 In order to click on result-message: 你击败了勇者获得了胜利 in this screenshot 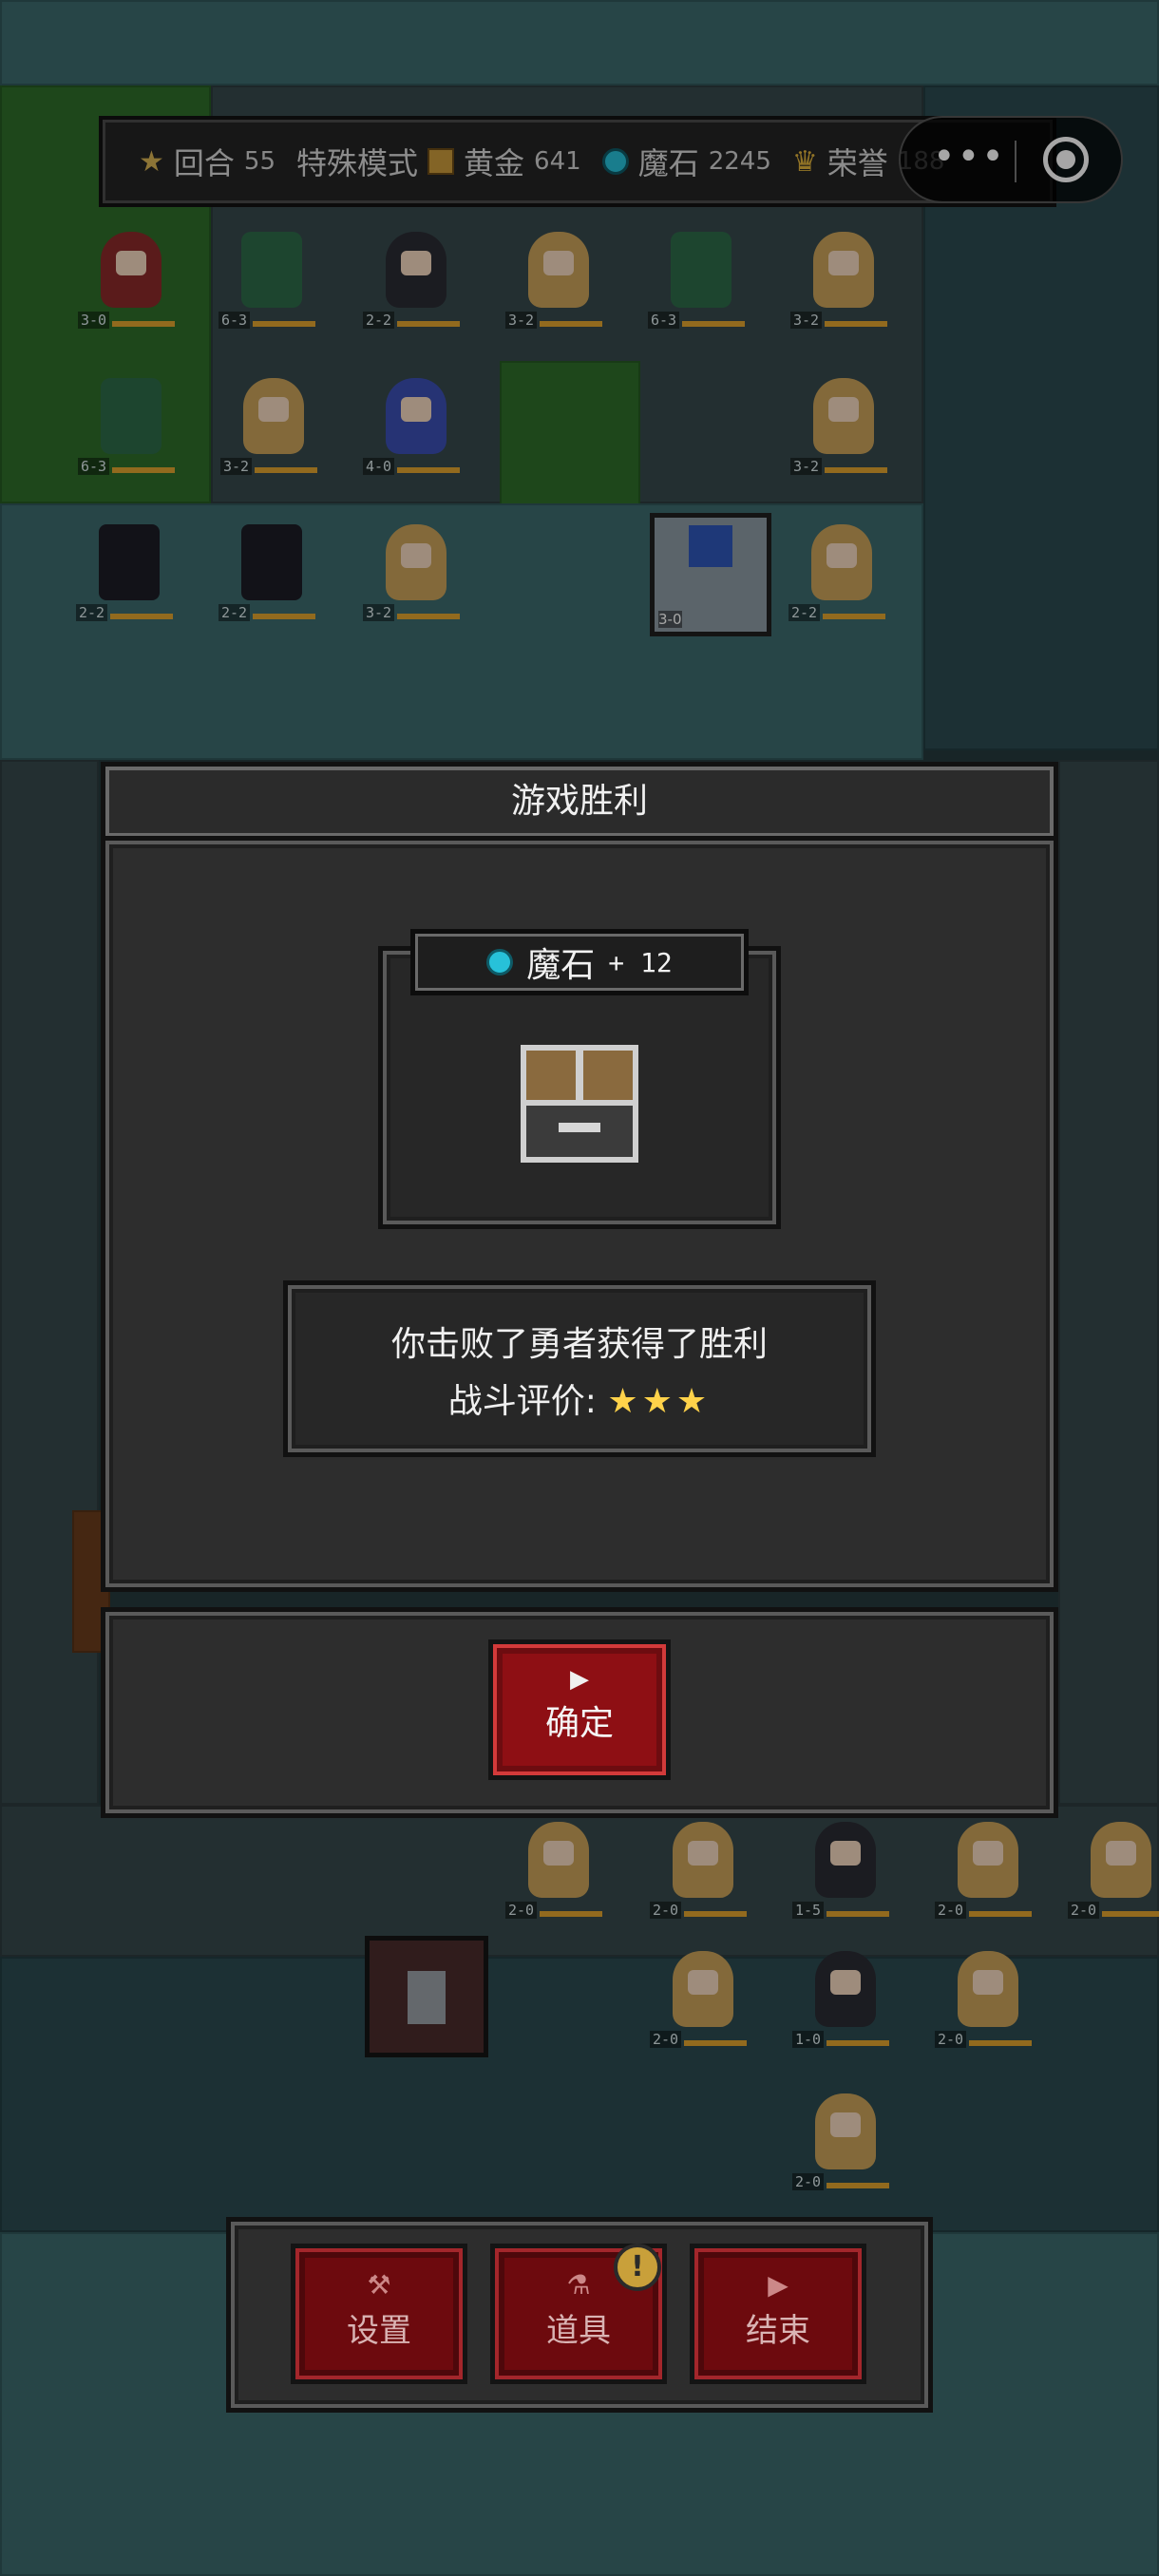, I will do `click(579, 1344)`.